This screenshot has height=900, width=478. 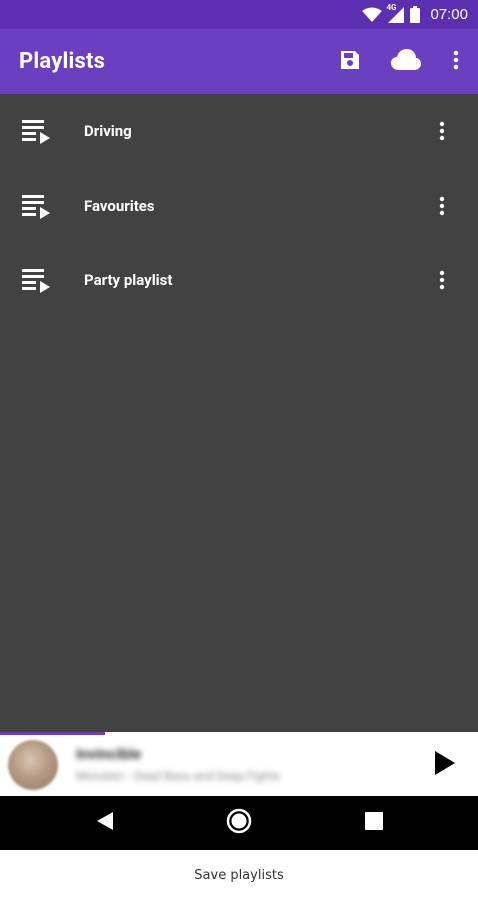 I want to click on home-icon, so click(x=239, y=823).